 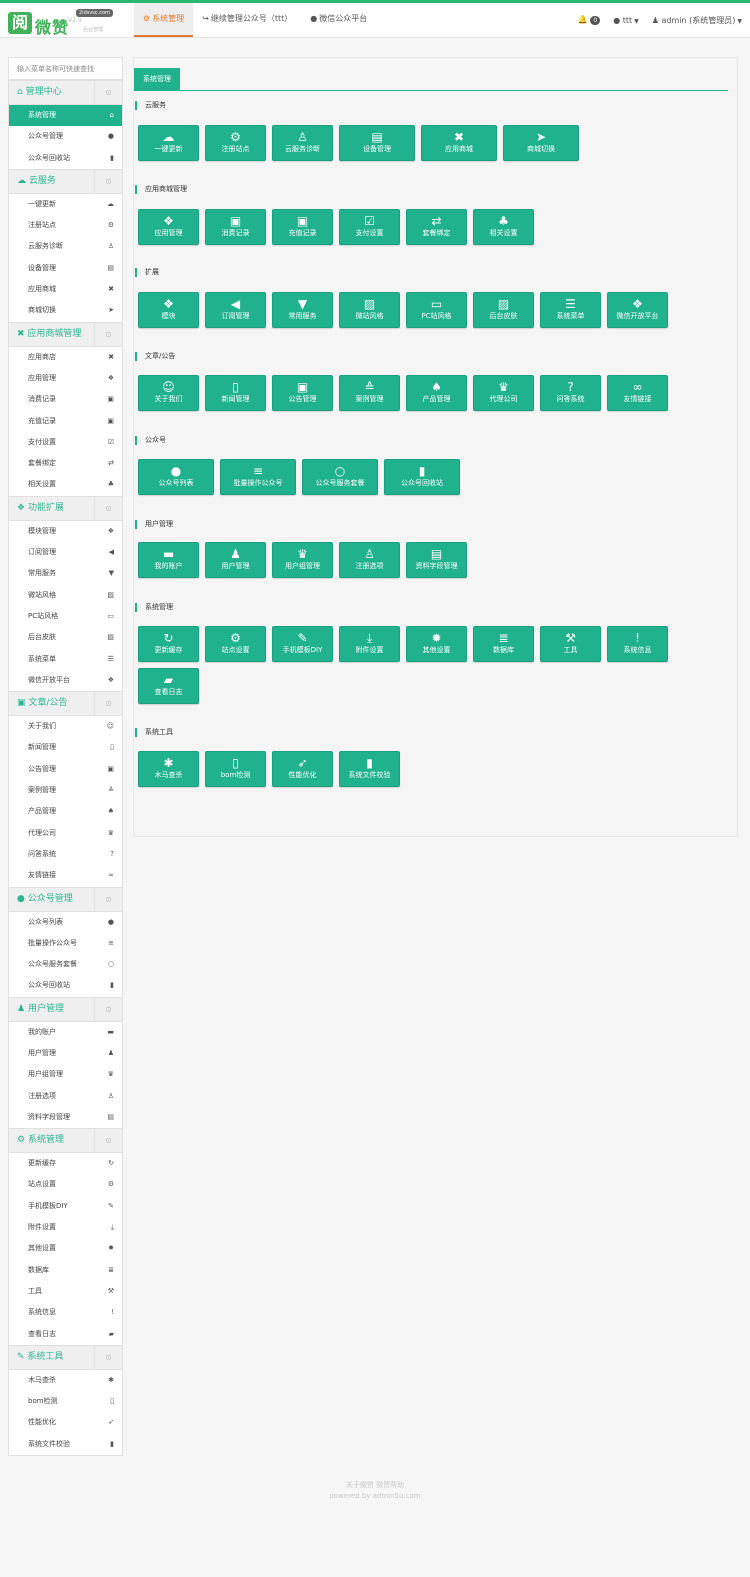 What do you see at coordinates (65, 704) in the screenshot?
I see `sidebar-group-header: ▣ 文章/公告 ⊙` at bounding box center [65, 704].